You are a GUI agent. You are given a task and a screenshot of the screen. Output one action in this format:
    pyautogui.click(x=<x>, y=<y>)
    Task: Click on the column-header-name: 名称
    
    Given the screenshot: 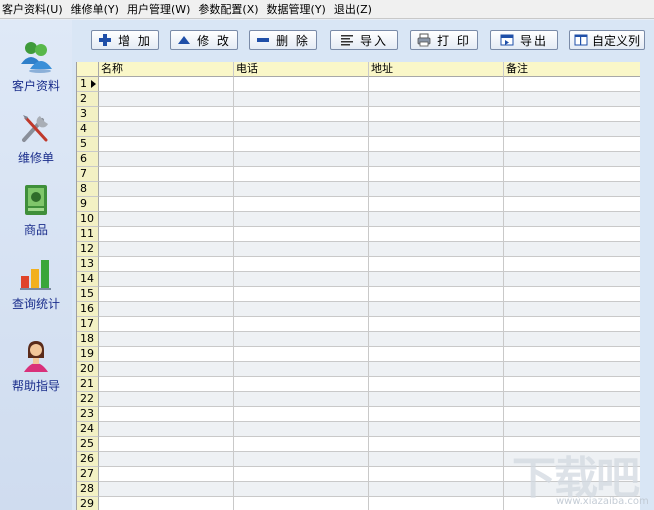 What is the action you would take?
    pyautogui.click(x=166, y=69)
    